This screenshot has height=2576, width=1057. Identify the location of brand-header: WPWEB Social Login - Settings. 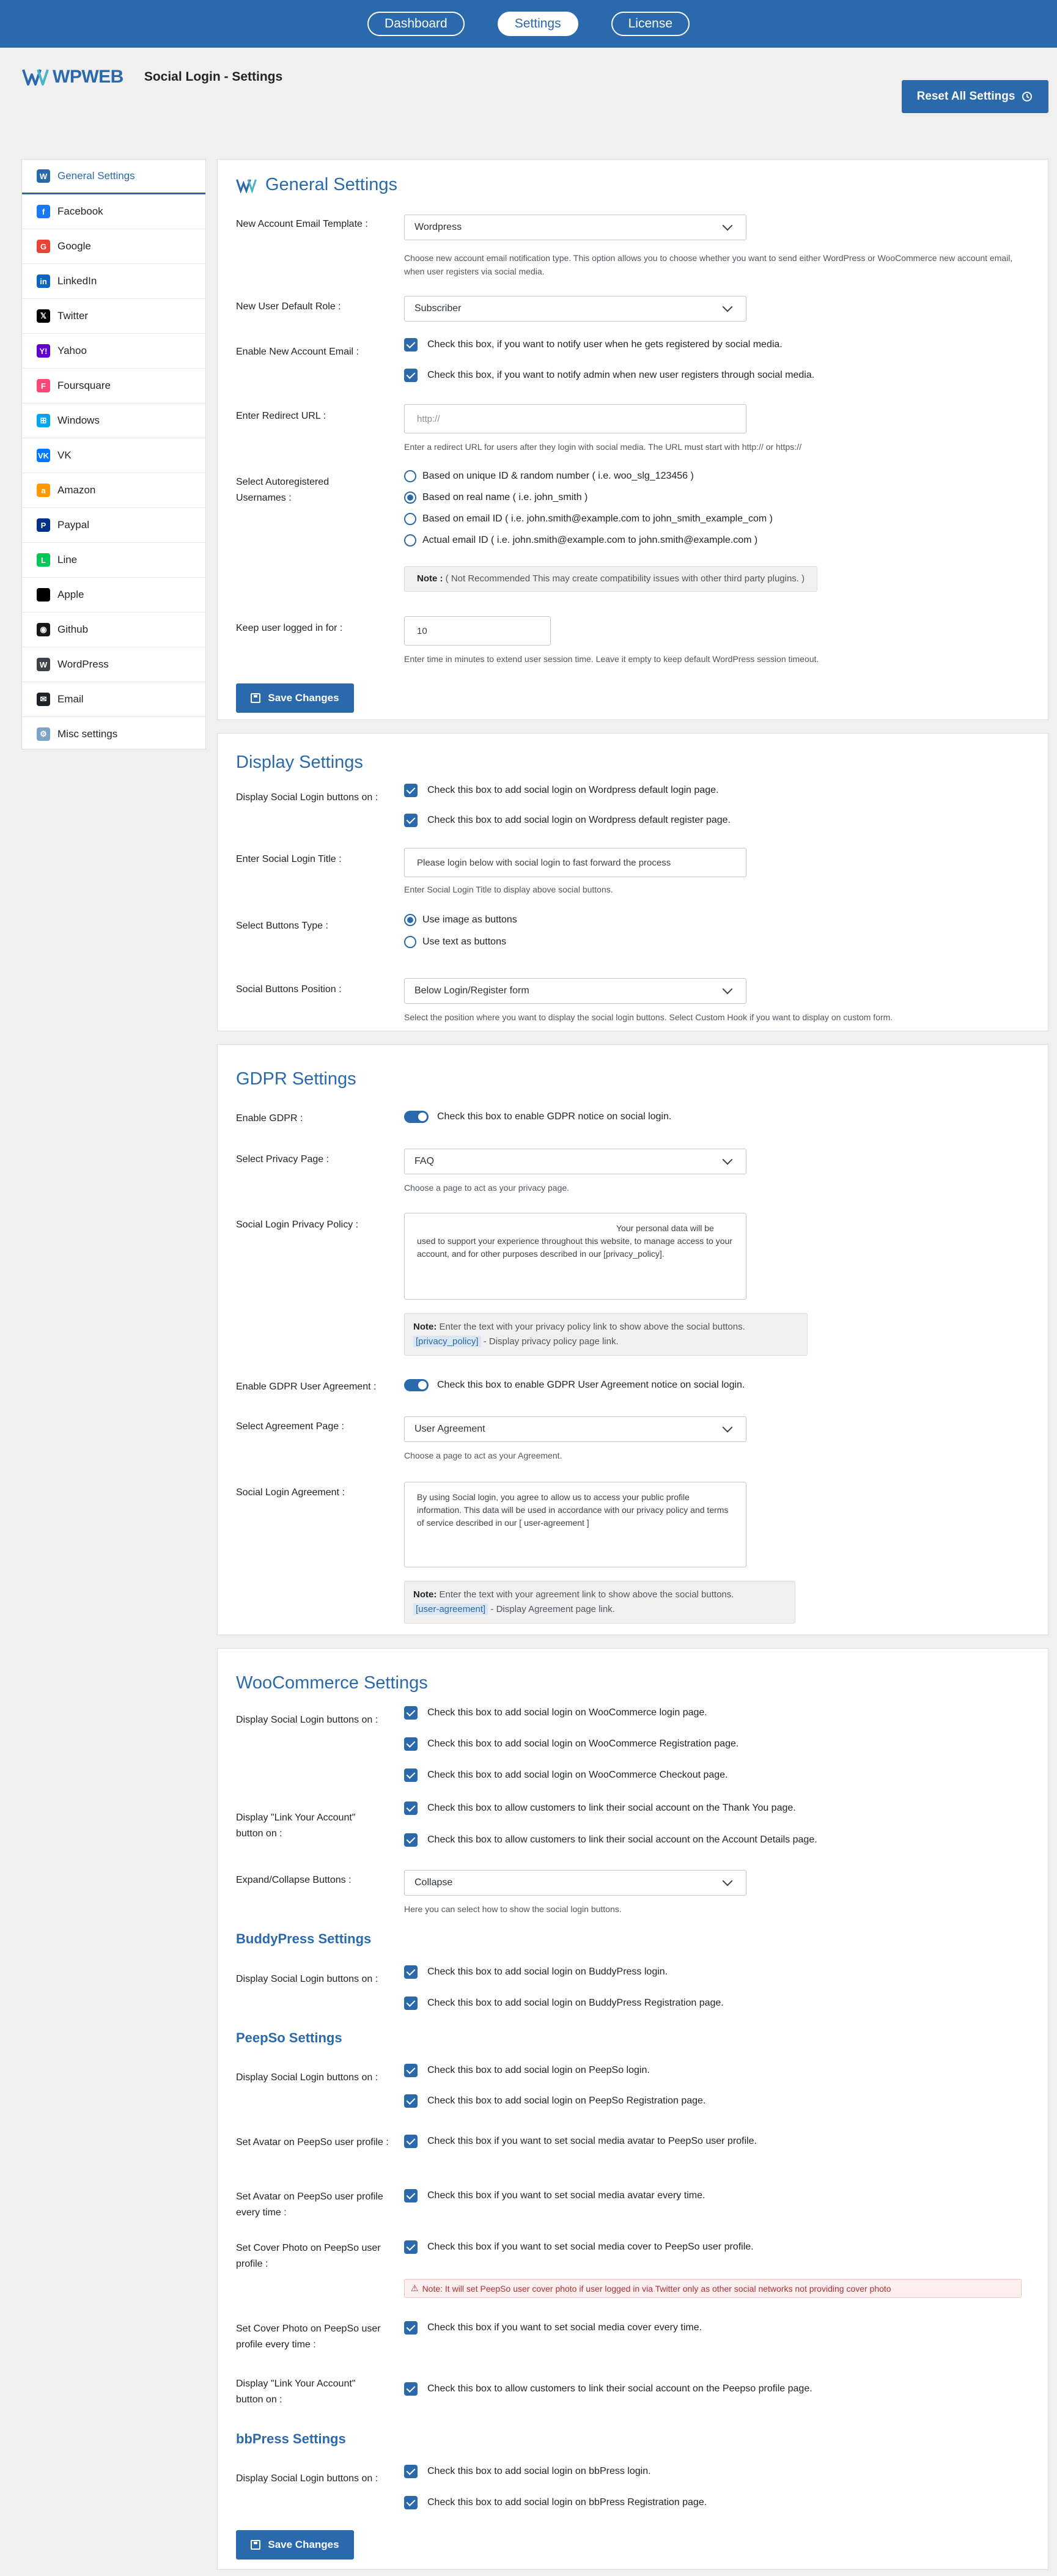
(152, 77).